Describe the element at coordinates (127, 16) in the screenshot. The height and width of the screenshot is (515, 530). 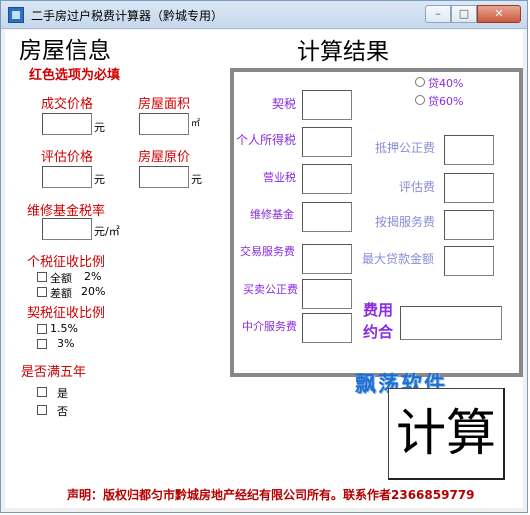
I see `window-title: 二手房过户税费计算器（黔城专用）` at that location.